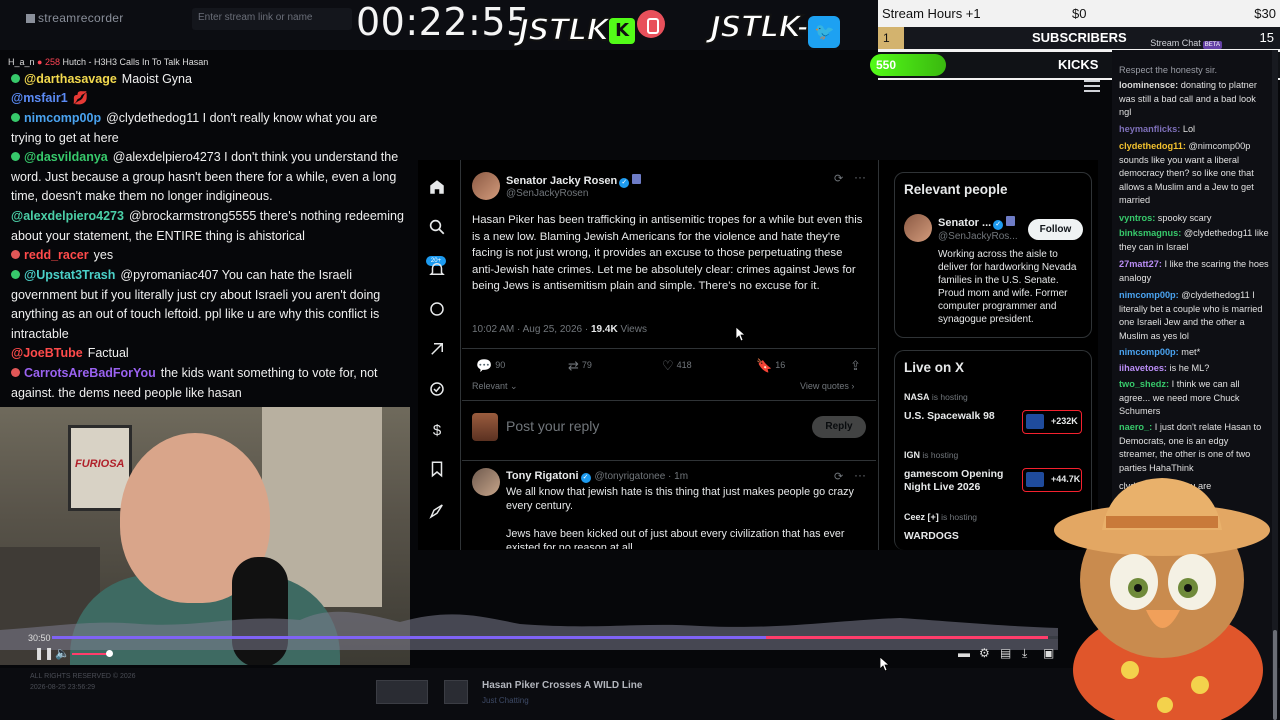  What do you see at coordinates (437, 189) in the screenshot?
I see `home-icon` at bounding box center [437, 189].